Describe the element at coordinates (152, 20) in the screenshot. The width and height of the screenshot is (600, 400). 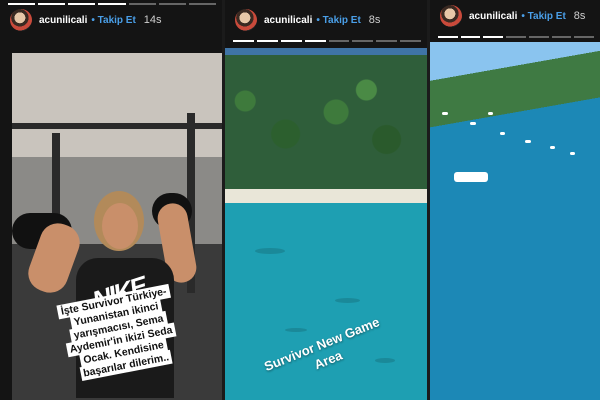
I see `timestamp: 14s` at that location.